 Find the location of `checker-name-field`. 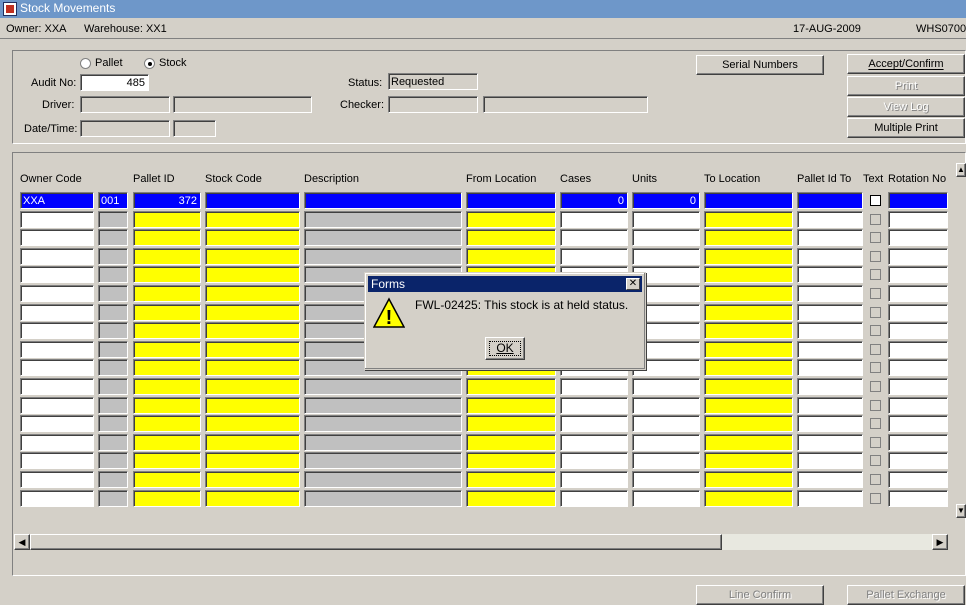

checker-name-field is located at coordinates (565, 104).